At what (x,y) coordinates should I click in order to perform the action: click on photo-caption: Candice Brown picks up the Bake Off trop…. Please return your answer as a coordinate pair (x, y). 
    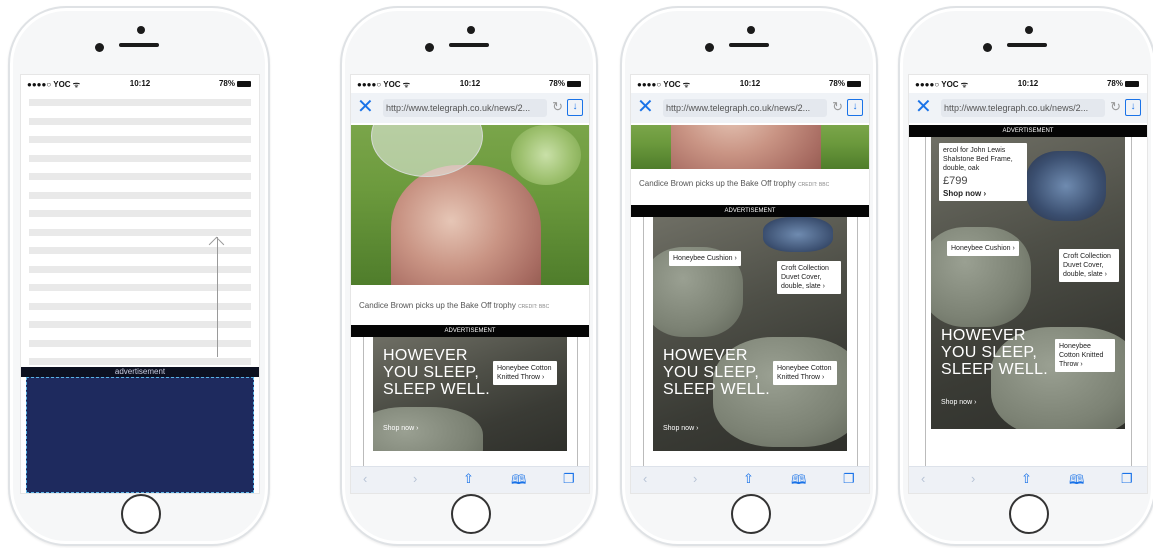
    Looking at the image, I should click on (734, 183).